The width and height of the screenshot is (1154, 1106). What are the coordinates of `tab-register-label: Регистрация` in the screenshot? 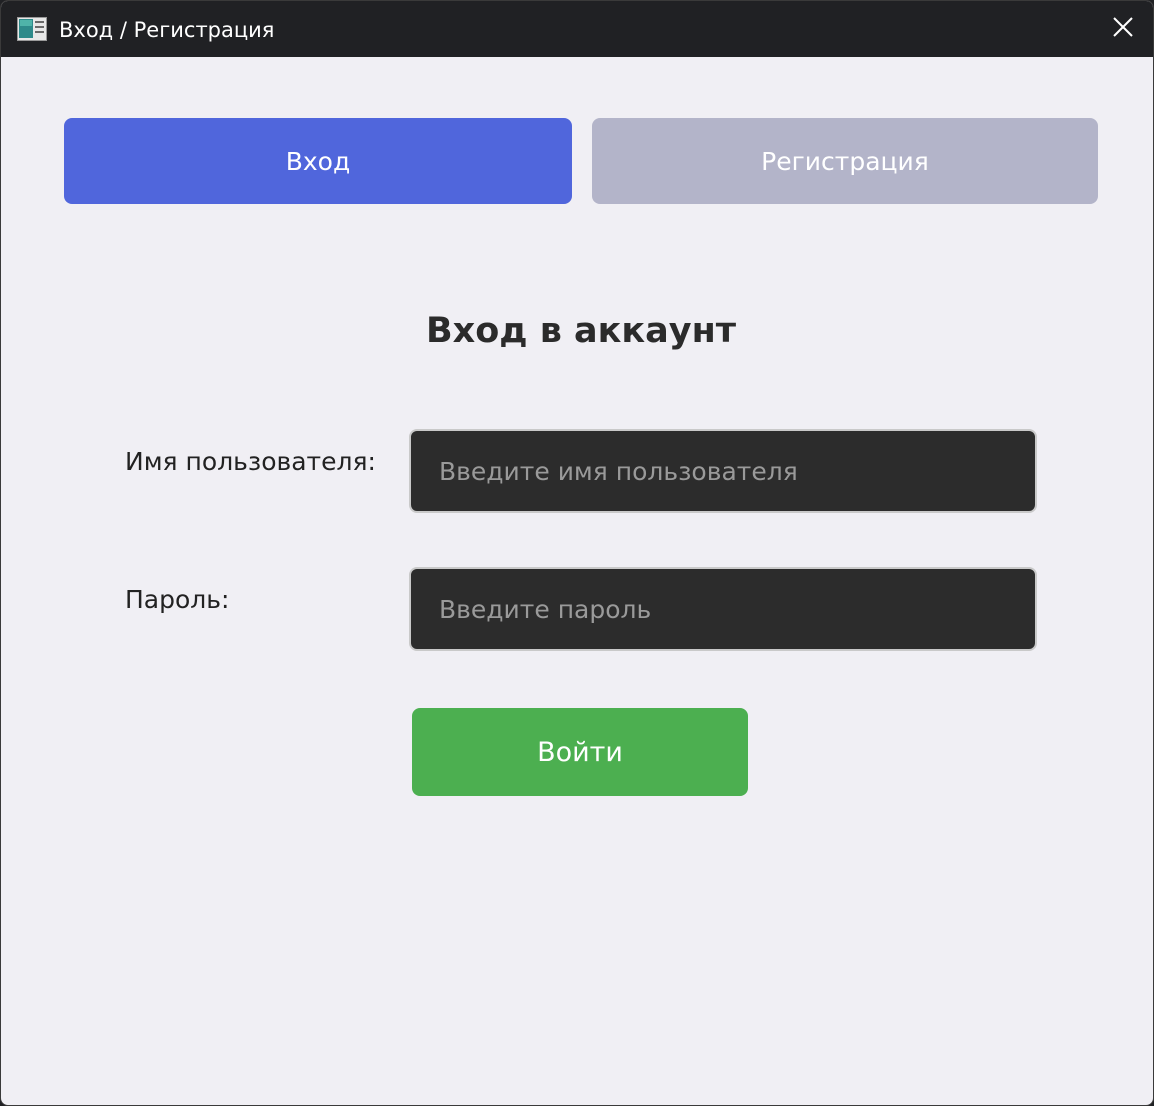 It's located at (845, 161).